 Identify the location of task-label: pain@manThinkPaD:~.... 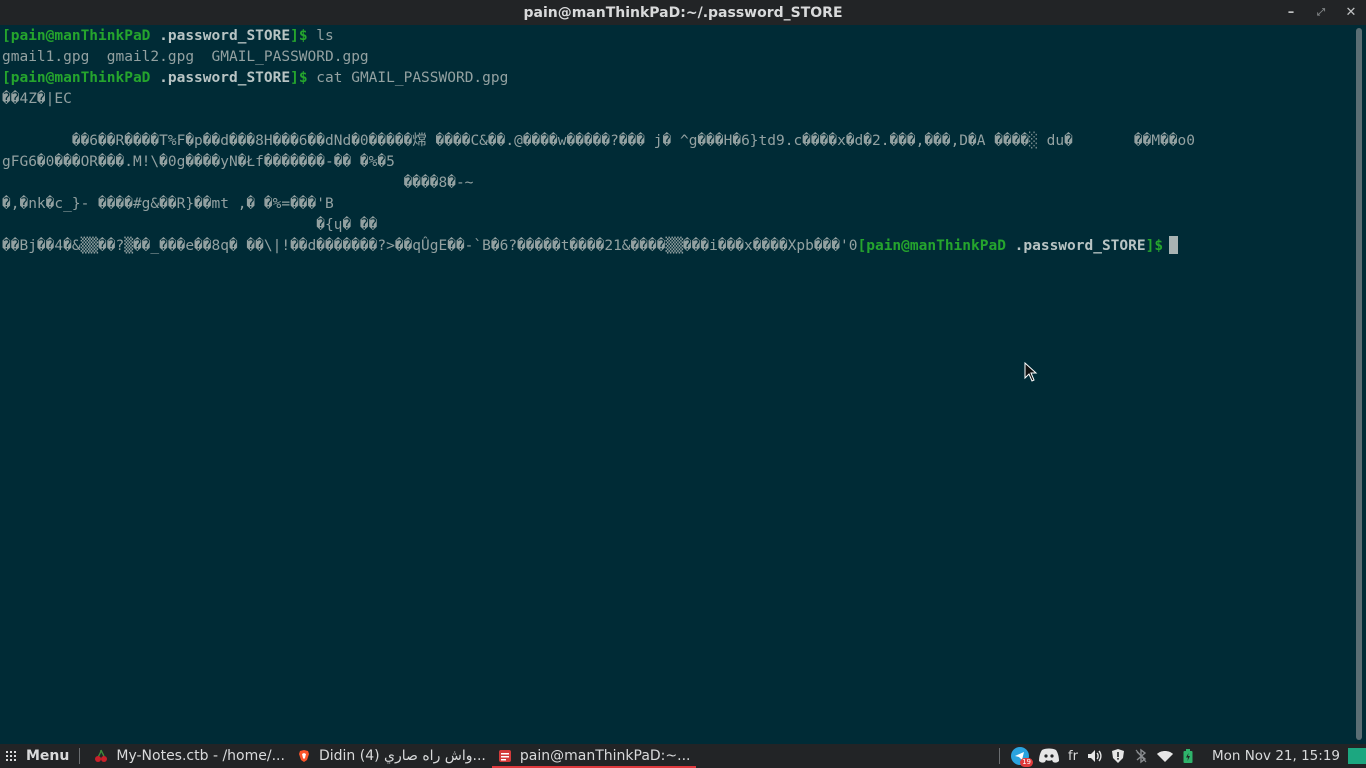
(605, 756).